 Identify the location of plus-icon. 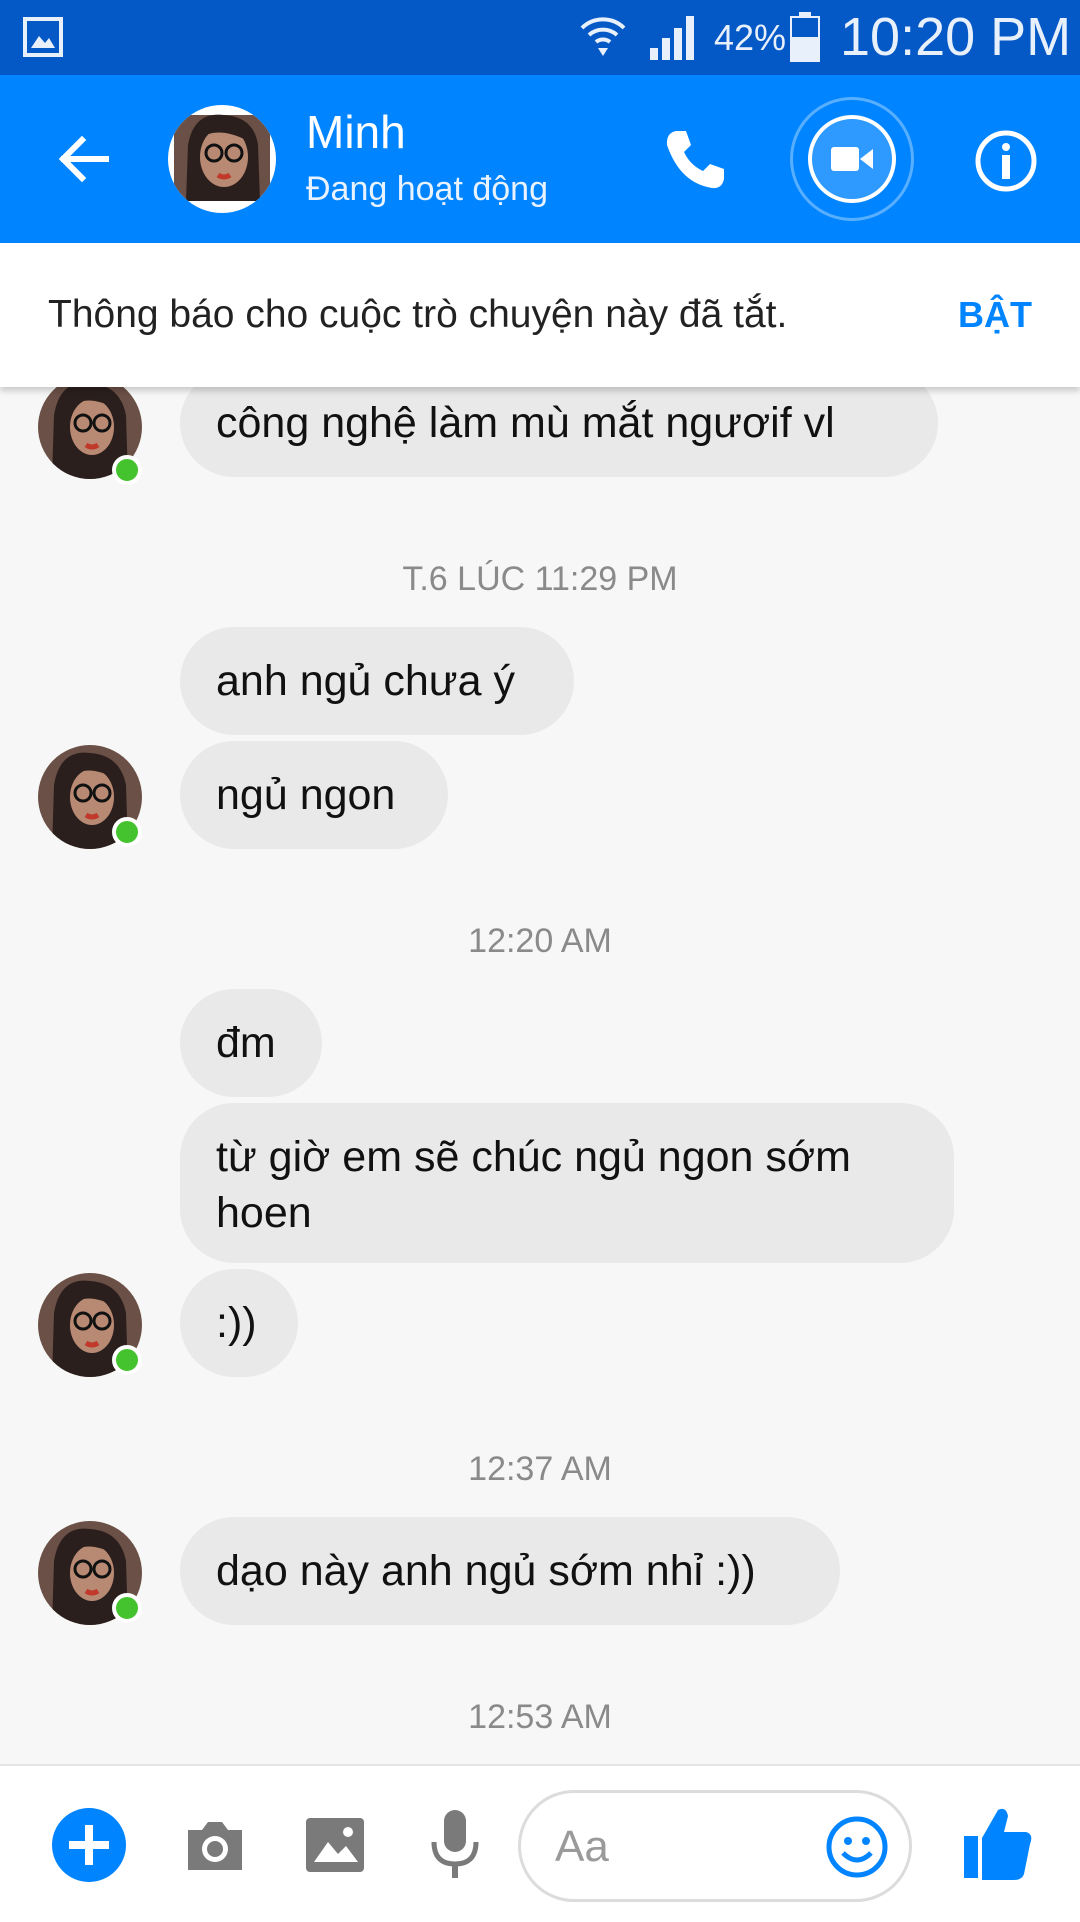
(89, 1845).